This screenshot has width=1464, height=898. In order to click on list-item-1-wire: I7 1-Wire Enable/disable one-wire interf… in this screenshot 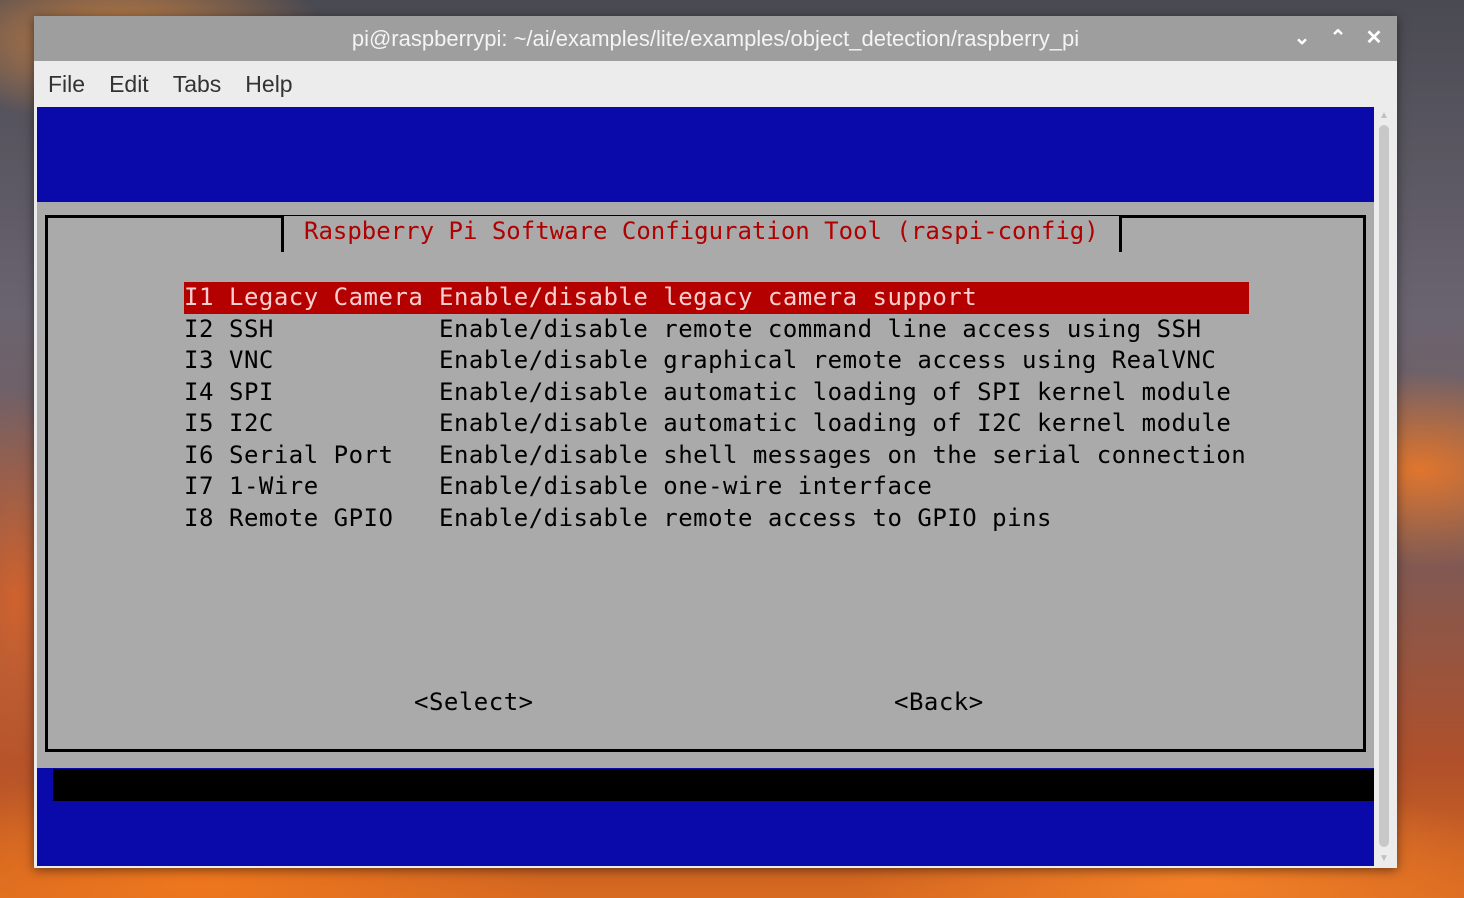, I will do `click(716, 487)`.